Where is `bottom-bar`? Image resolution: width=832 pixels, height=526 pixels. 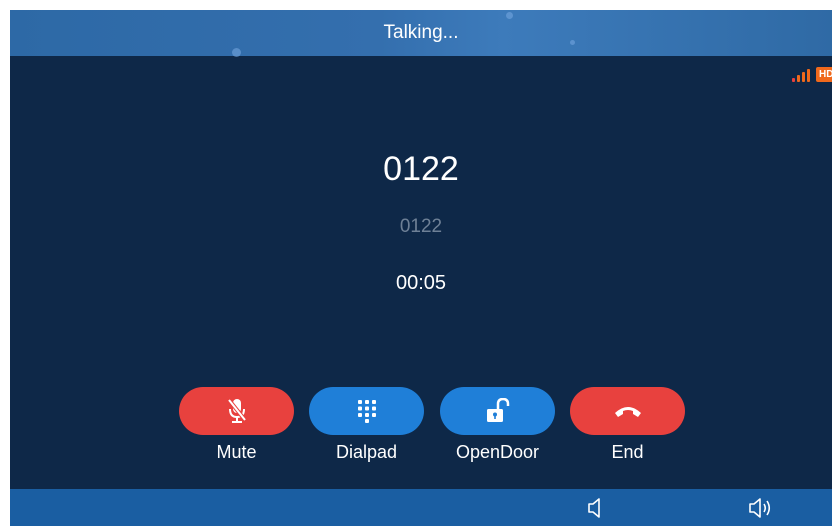 bottom-bar is located at coordinates (421, 507).